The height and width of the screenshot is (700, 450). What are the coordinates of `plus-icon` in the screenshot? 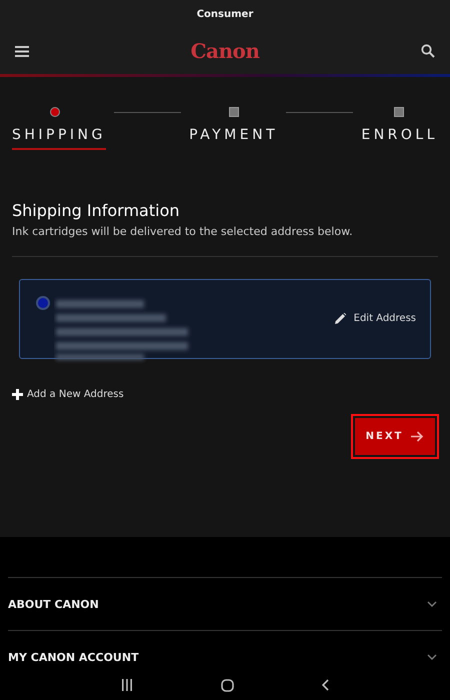 It's located at (17, 394).